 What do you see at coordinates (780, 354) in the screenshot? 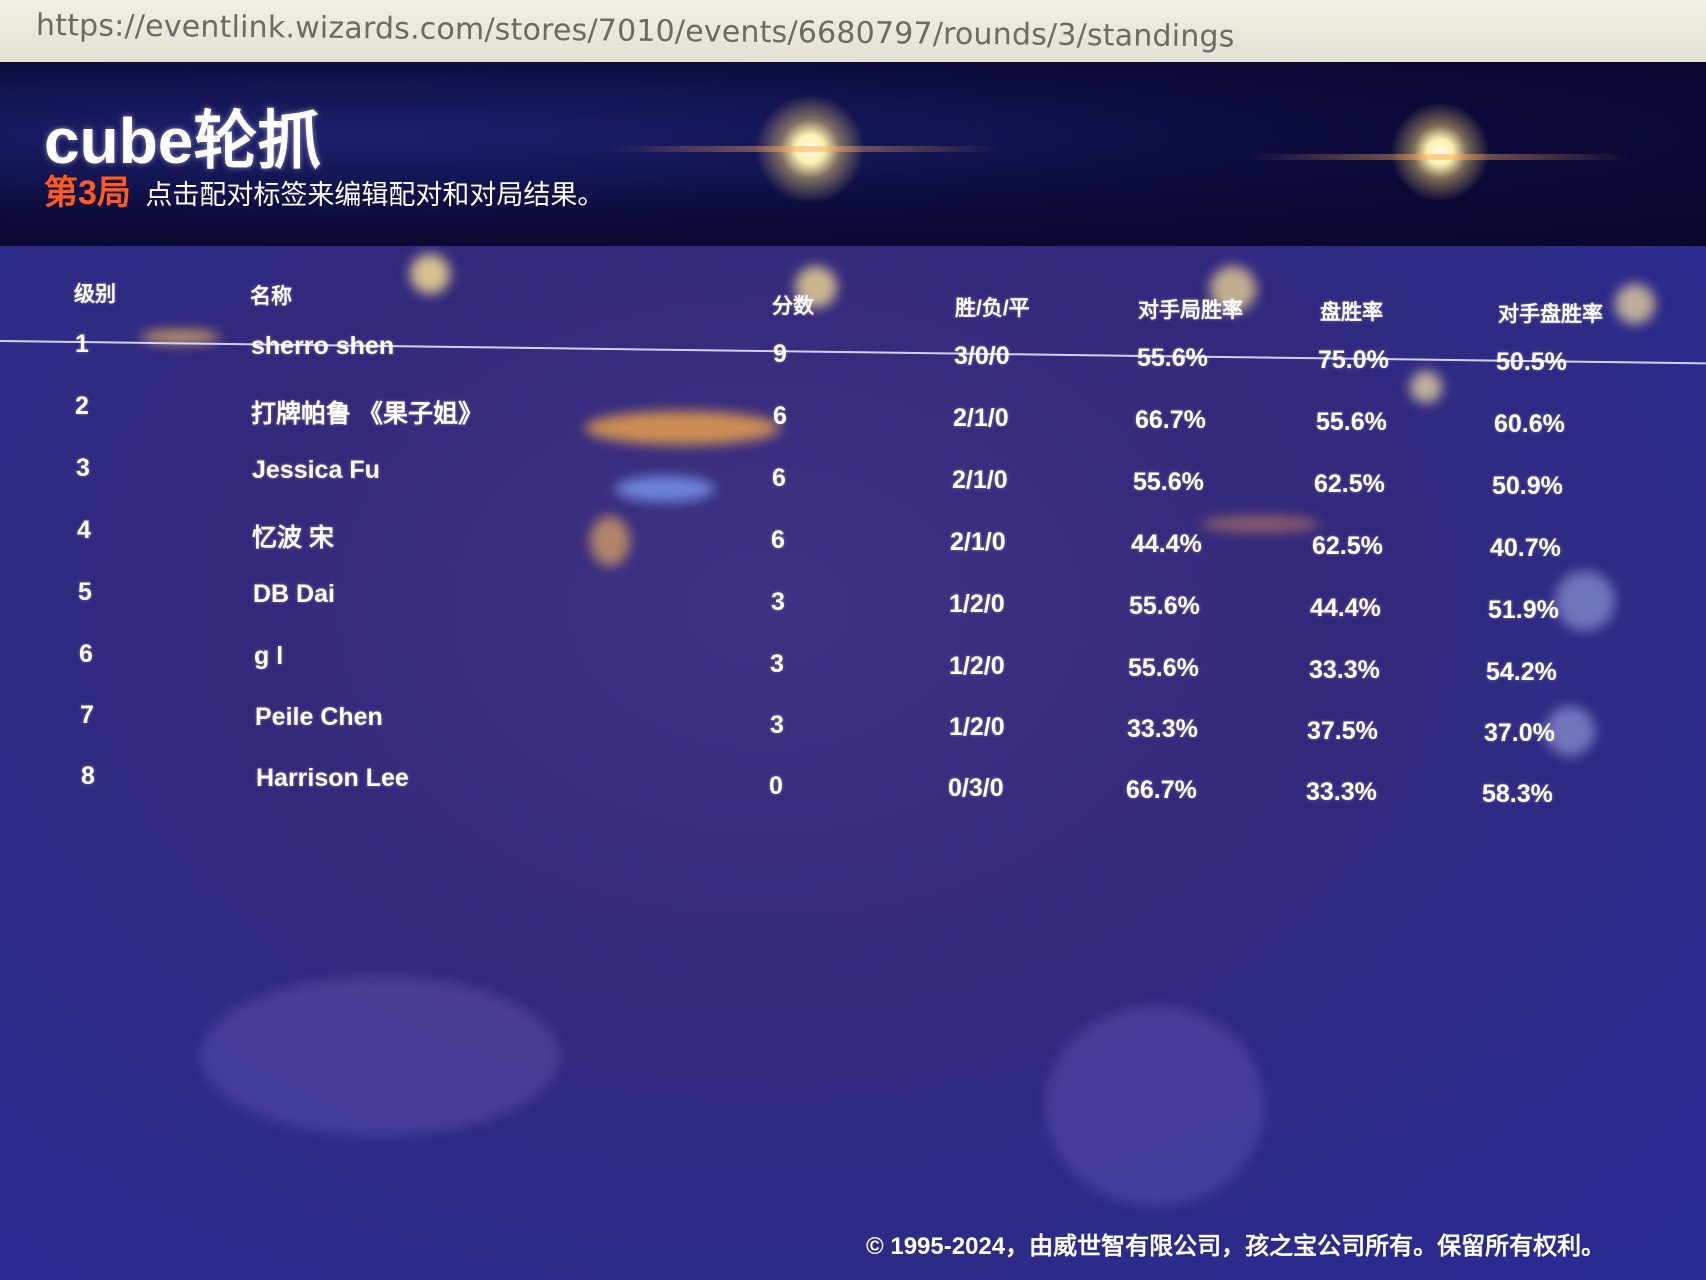
I see `points-cell: 9` at bounding box center [780, 354].